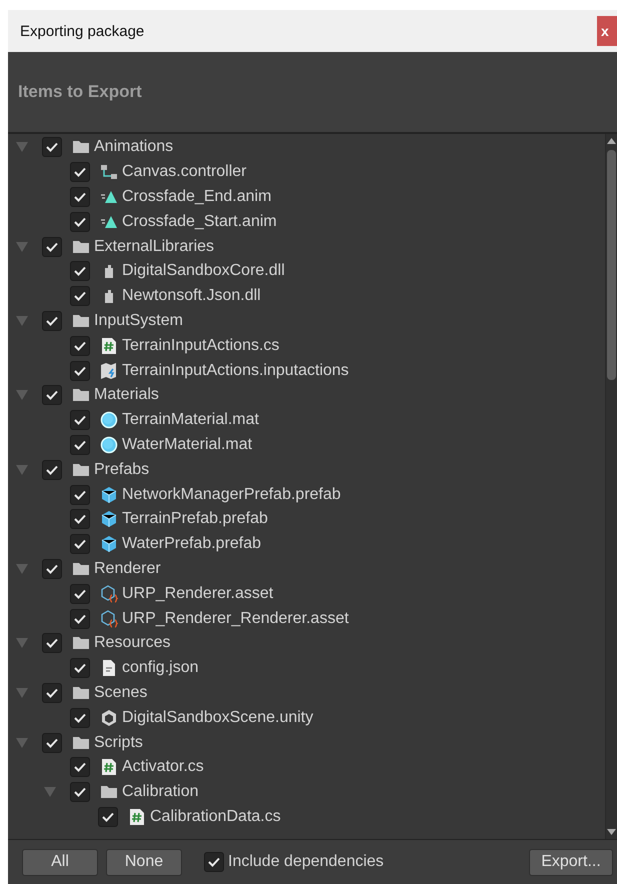 The height and width of the screenshot is (884, 617). I want to click on tree-item-label: URP_Renderer.asset, so click(198, 593).